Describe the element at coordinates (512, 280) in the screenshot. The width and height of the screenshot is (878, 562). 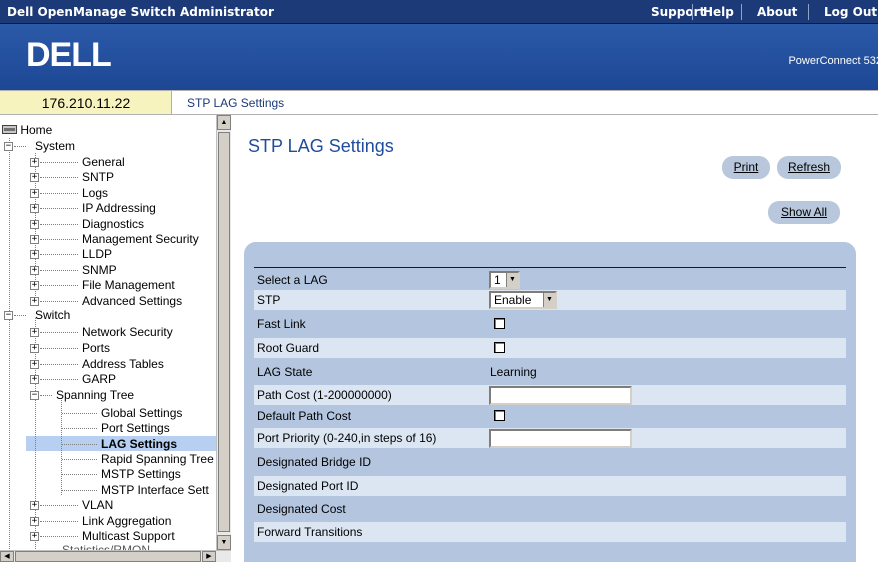
I see `chevron-down-icon: ▼` at that location.